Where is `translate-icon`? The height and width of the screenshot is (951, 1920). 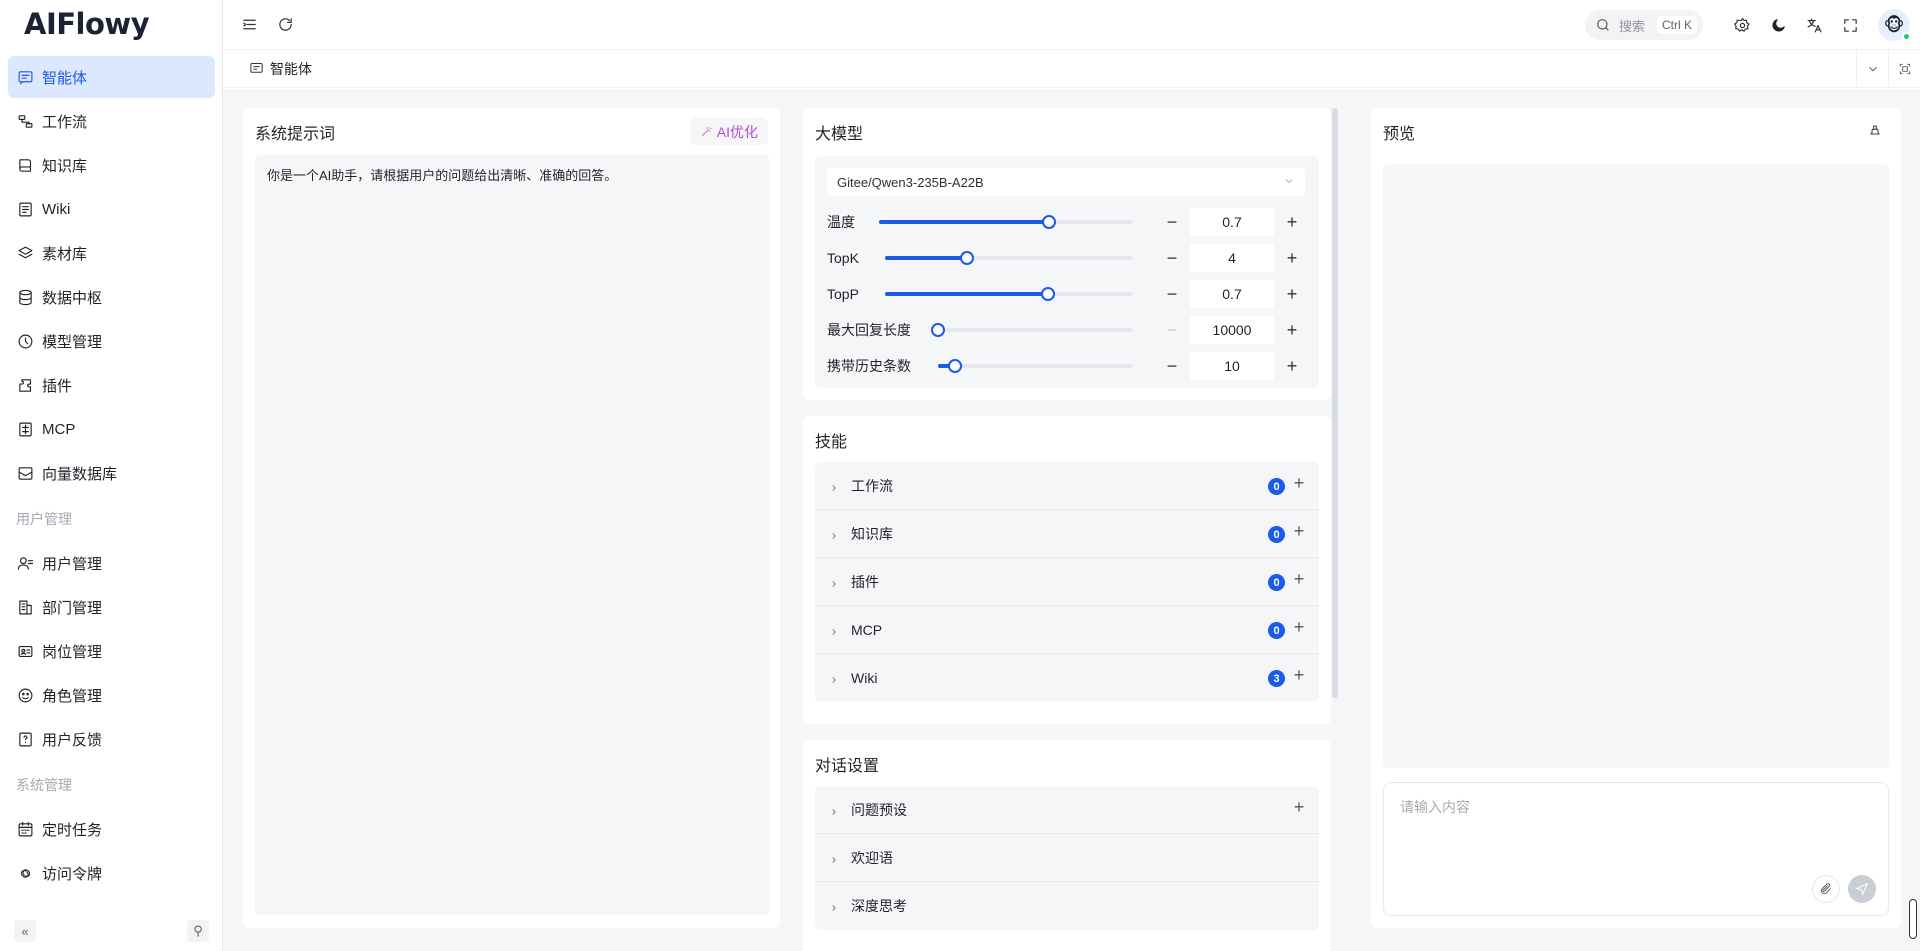 translate-icon is located at coordinates (1814, 25).